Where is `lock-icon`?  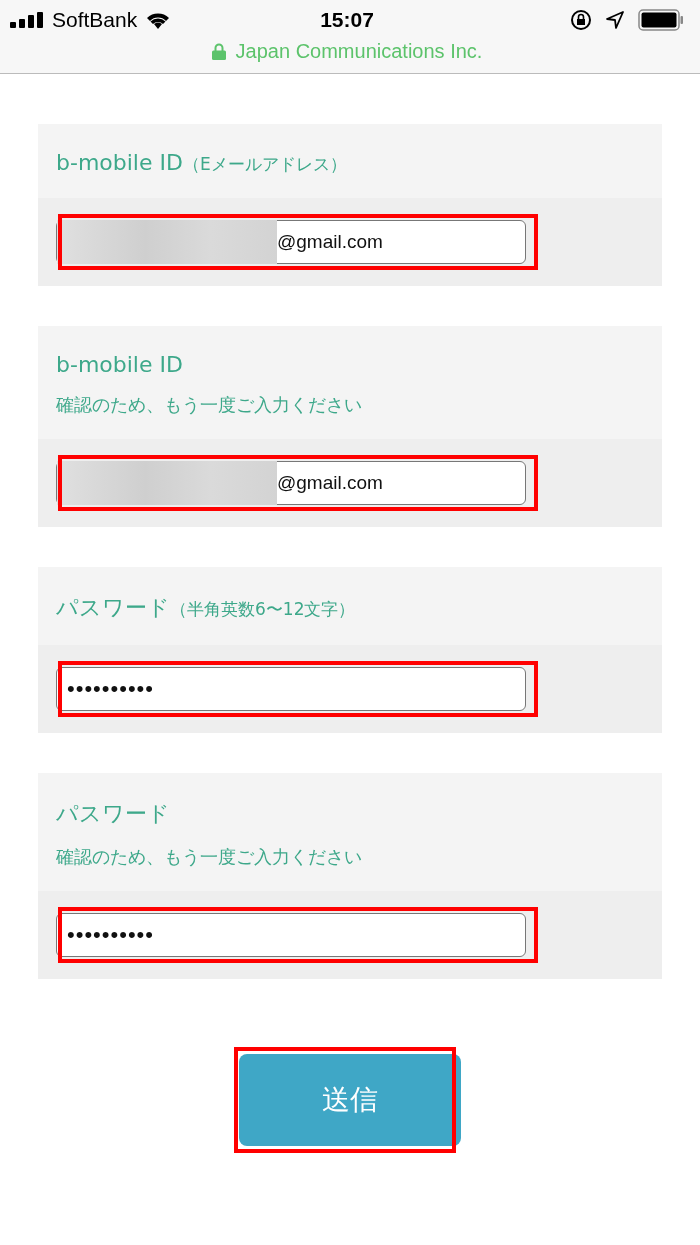 lock-icon is located at coordinates (218, 51).